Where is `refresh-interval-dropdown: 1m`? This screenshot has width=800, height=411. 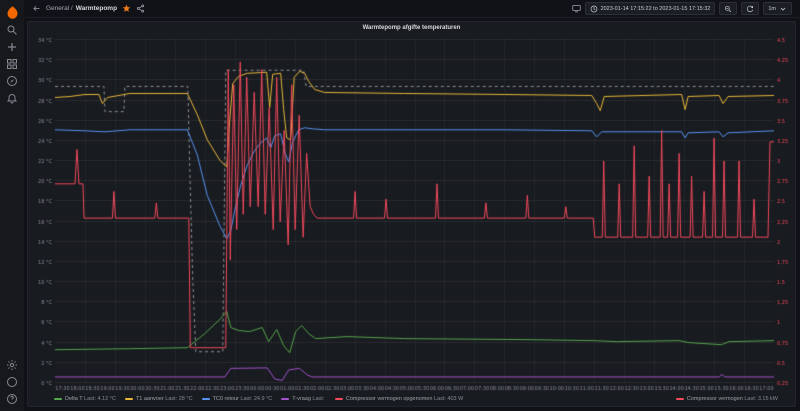 refresh-interval-dropdown: 1m is located at coordinates (777, 8).